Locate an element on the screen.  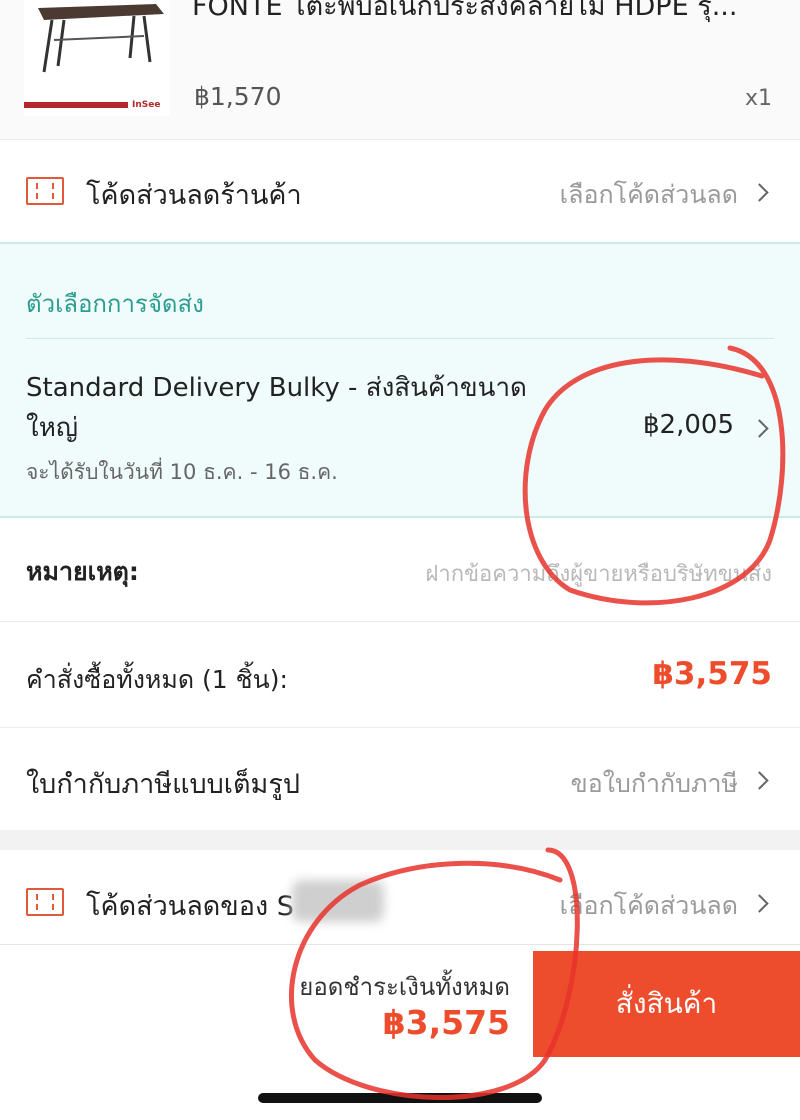
note-input: ฝากข้อความถึงผู้ขายหรือบริษัทขนส่ง is located at coordinates (598, 573).